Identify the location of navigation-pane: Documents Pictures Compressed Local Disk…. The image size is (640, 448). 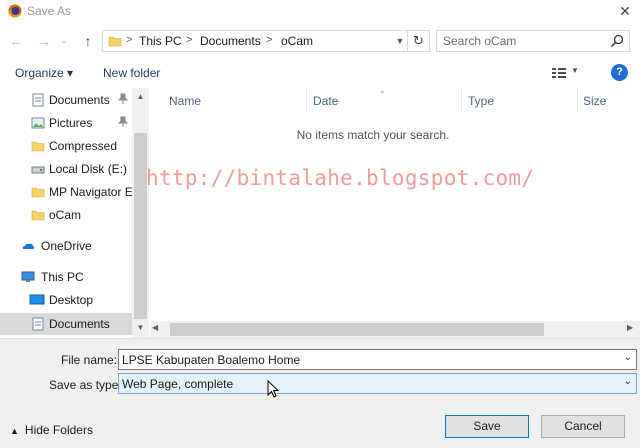
(74, 213).